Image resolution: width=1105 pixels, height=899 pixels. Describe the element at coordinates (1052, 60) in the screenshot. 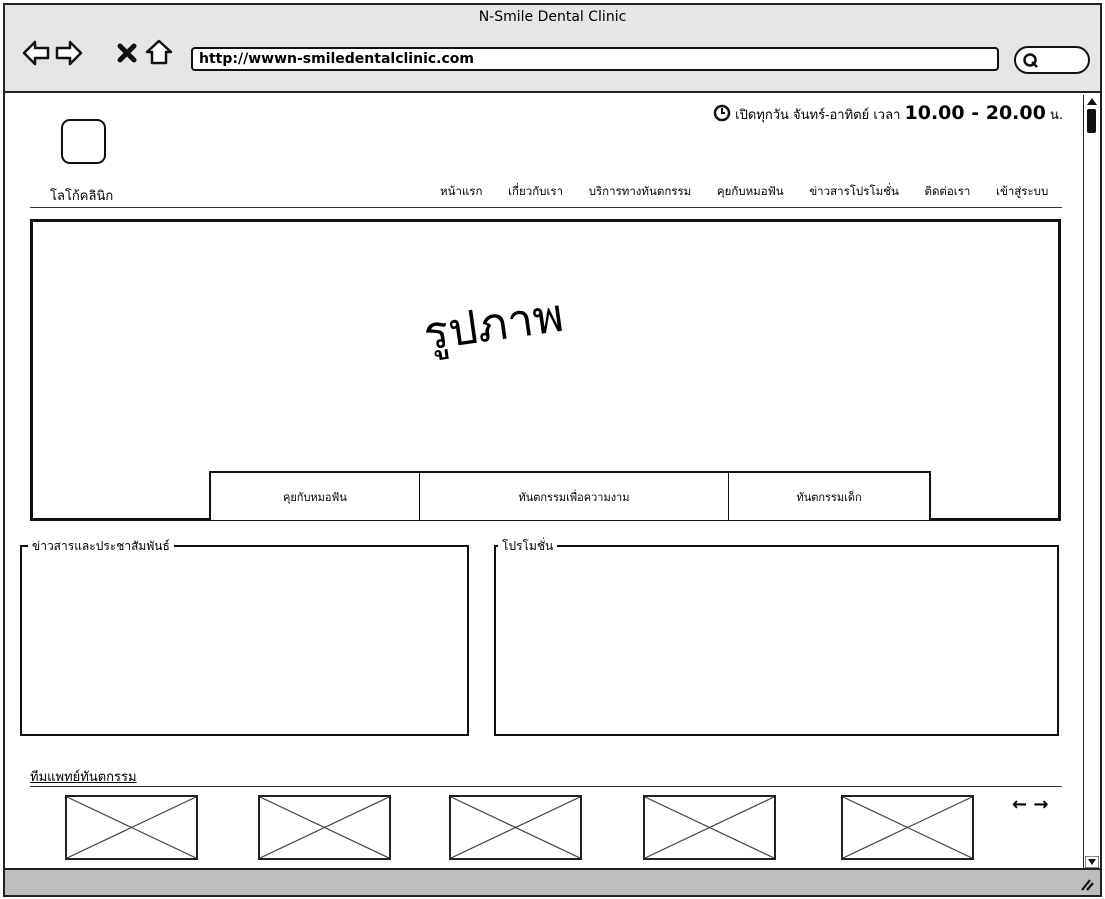

I see `search-field` at that location.